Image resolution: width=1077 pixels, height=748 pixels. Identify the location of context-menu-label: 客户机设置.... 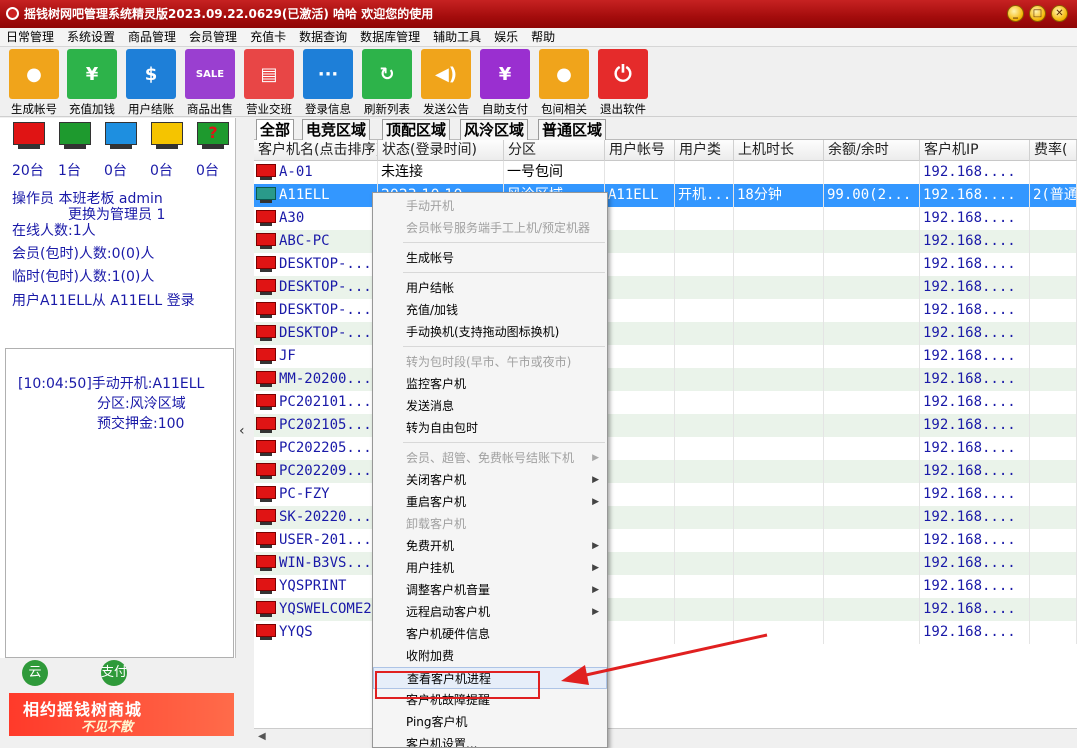
(442, 742).